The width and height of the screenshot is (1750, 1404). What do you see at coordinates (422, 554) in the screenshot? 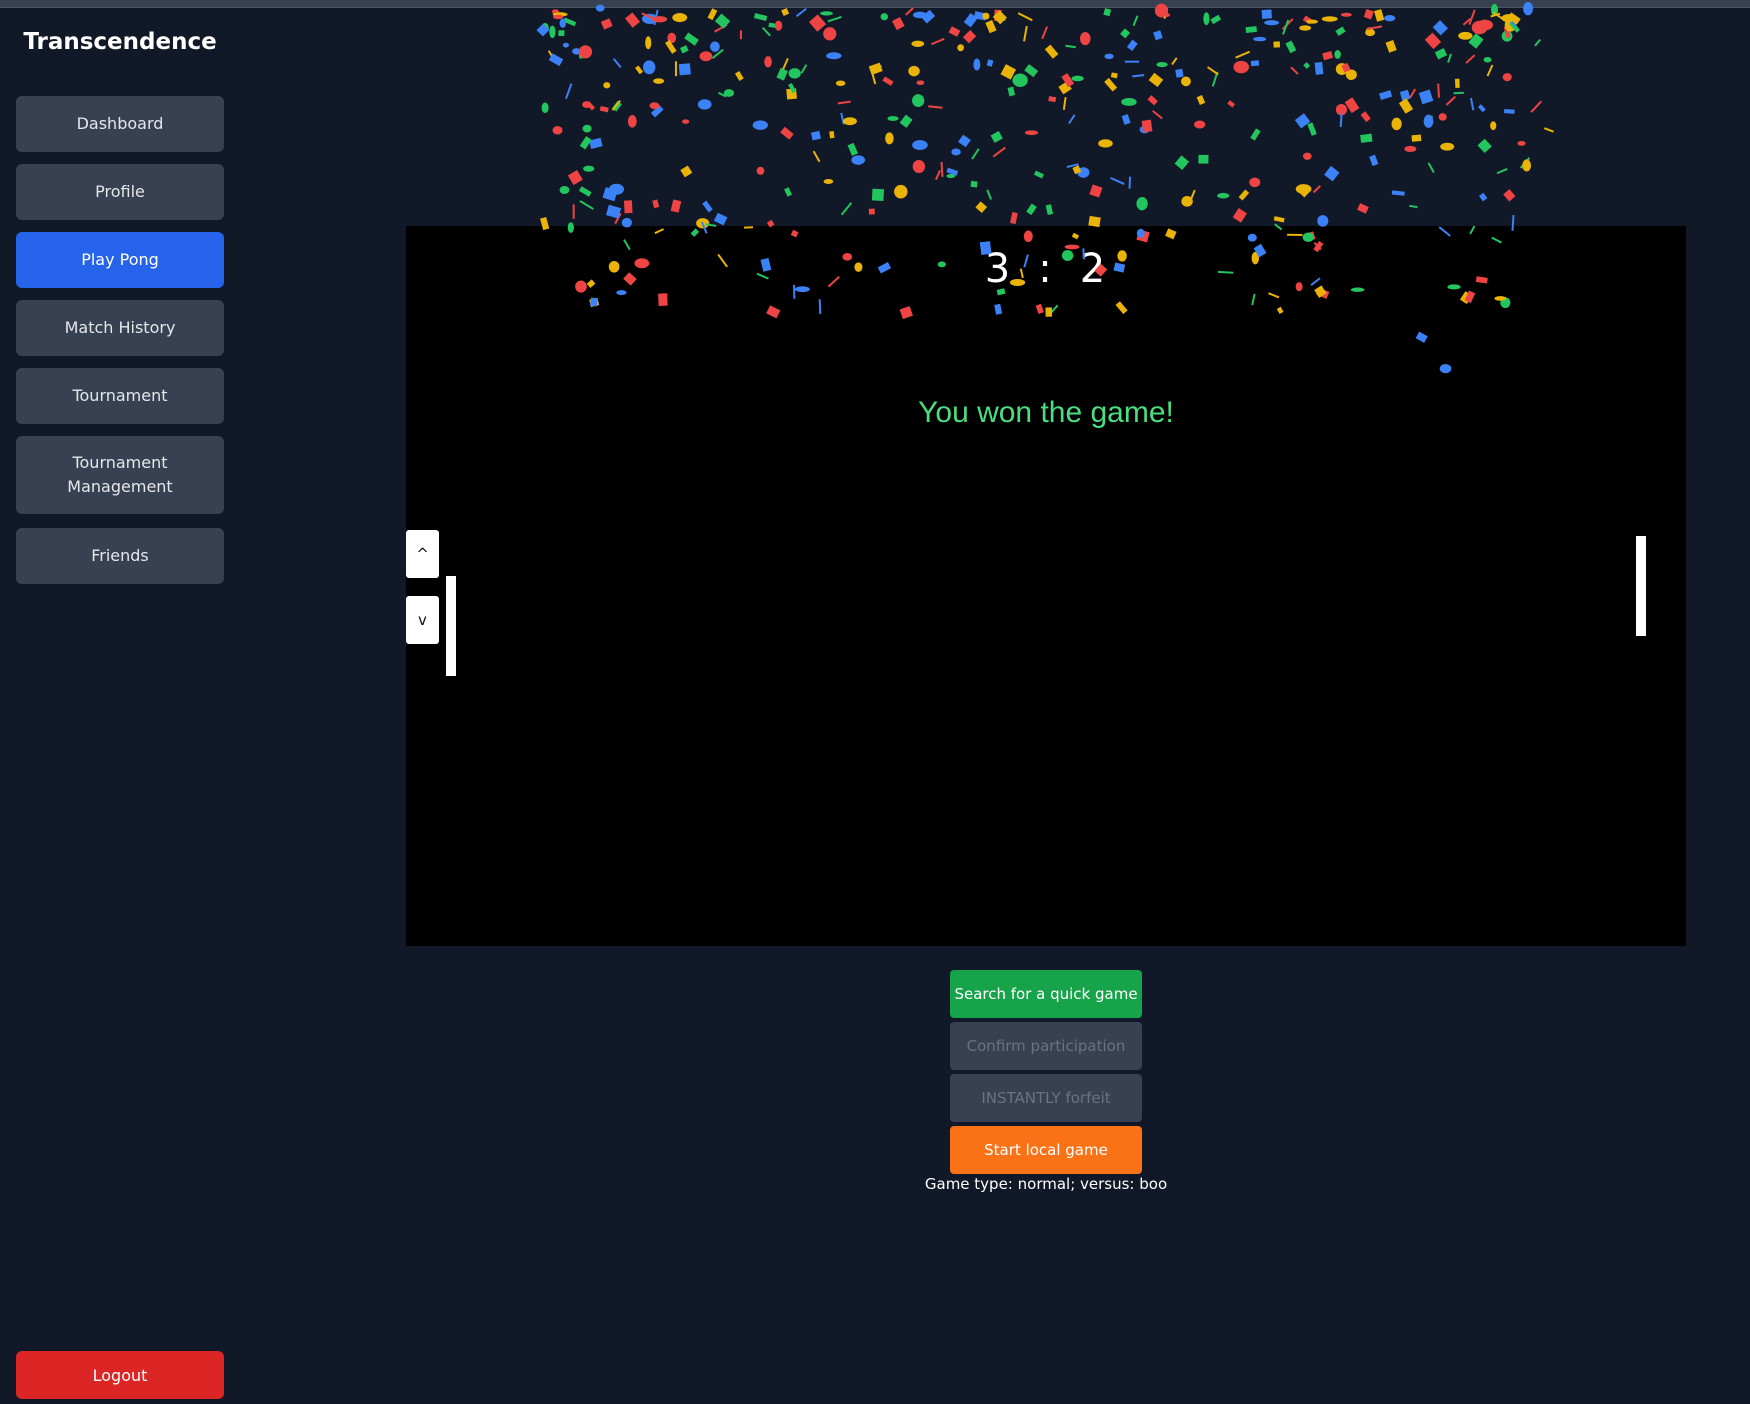
I see `paddle-up-button: ^` at bounding box center [422, 554].